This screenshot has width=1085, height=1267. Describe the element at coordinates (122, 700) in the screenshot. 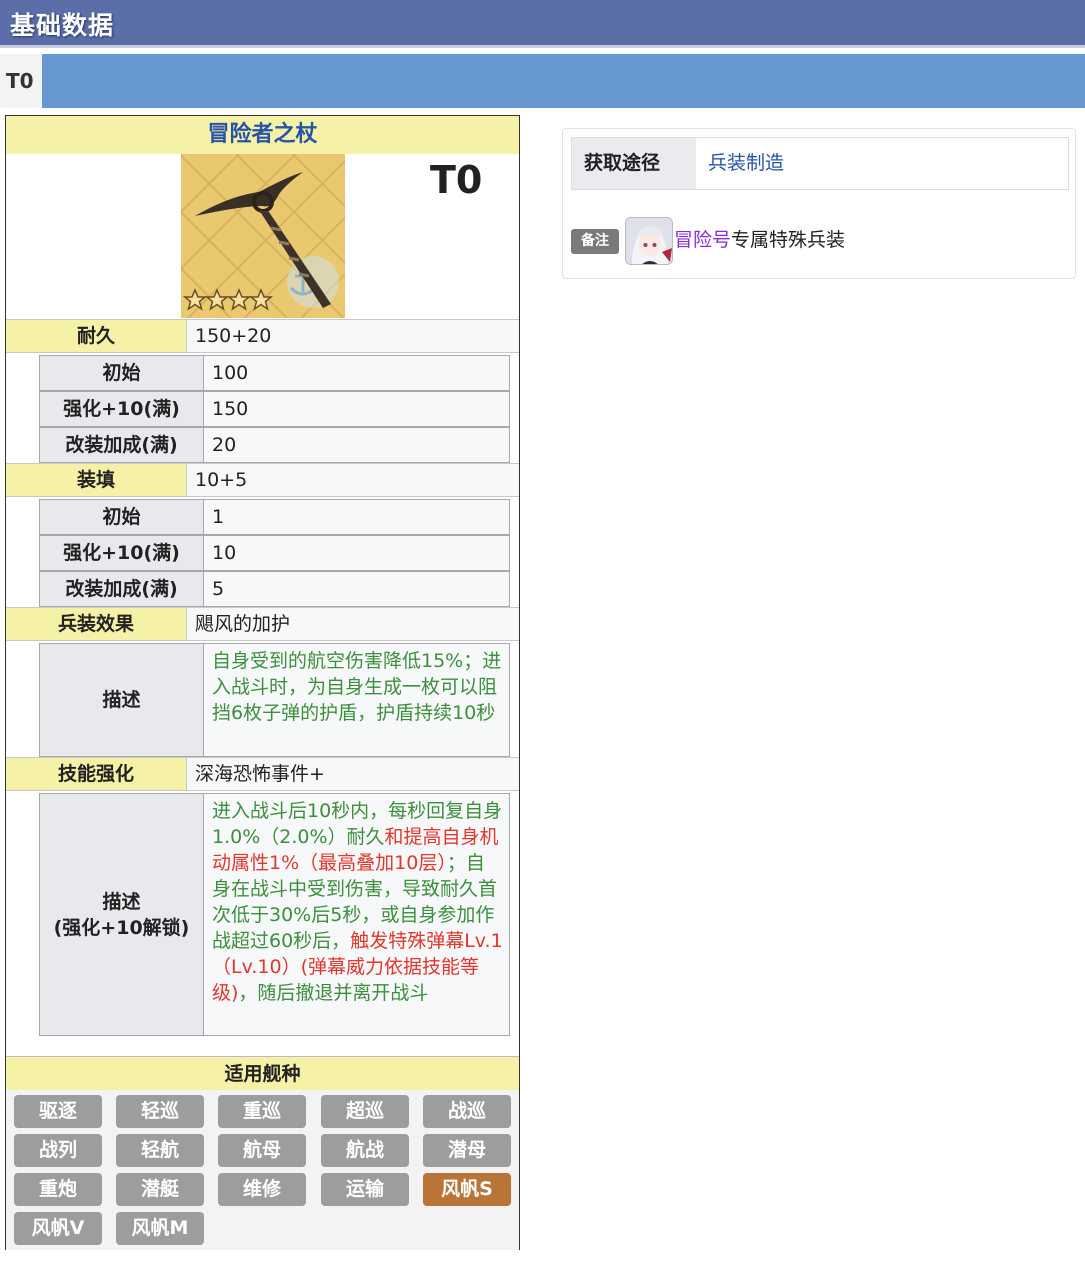

I see `effect-description-label: 描述` at that location.